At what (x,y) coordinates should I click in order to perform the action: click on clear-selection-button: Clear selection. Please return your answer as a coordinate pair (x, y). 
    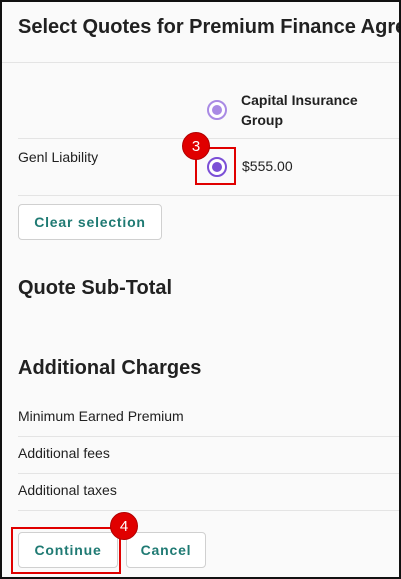
    Looking at the image, I should click on (90, 222).